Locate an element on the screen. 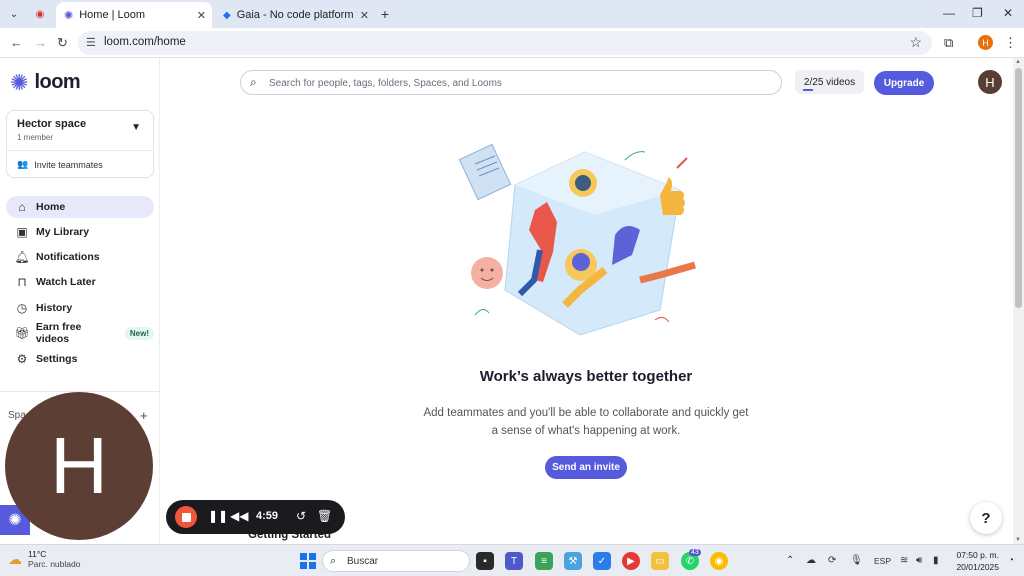 This screenshot has height=576, width=1024. media-app-icon: ▶ is located at coordinates (631, 561).